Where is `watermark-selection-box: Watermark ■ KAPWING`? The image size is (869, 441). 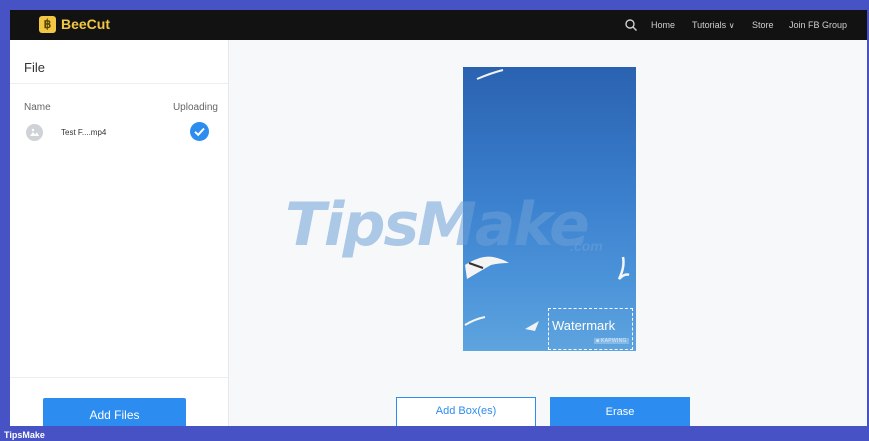
watermark-selection-box: Watermark ■ KAPWING is located at coordinates (590, 329).